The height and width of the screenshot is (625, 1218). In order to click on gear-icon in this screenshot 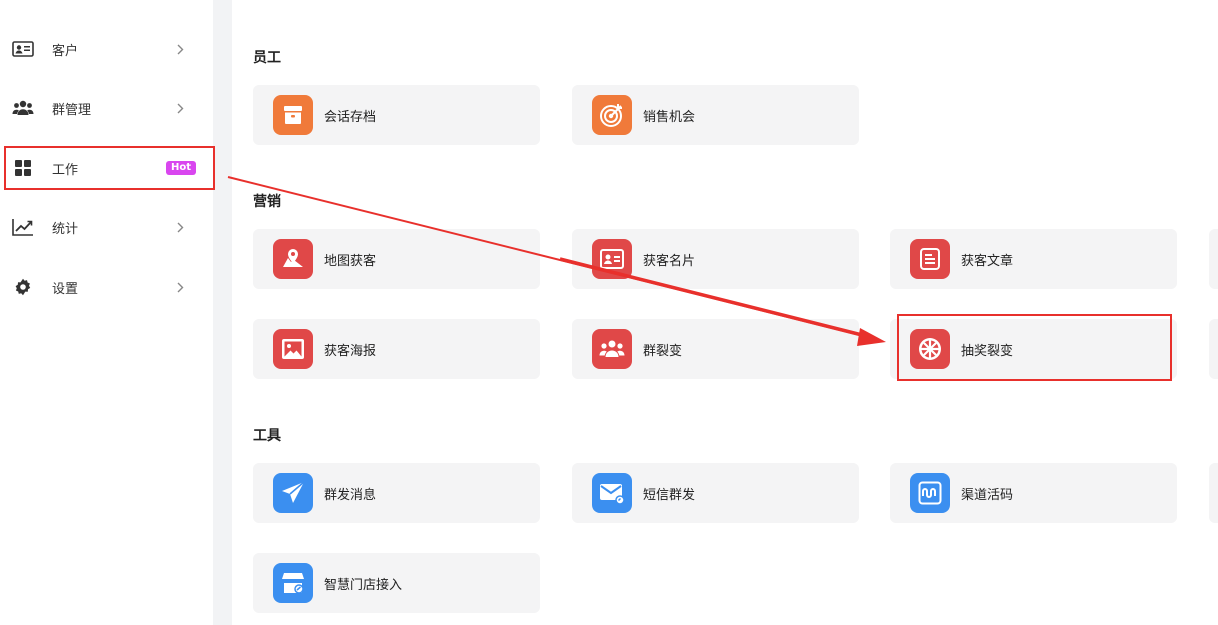, I will do `click(23, 287)`.